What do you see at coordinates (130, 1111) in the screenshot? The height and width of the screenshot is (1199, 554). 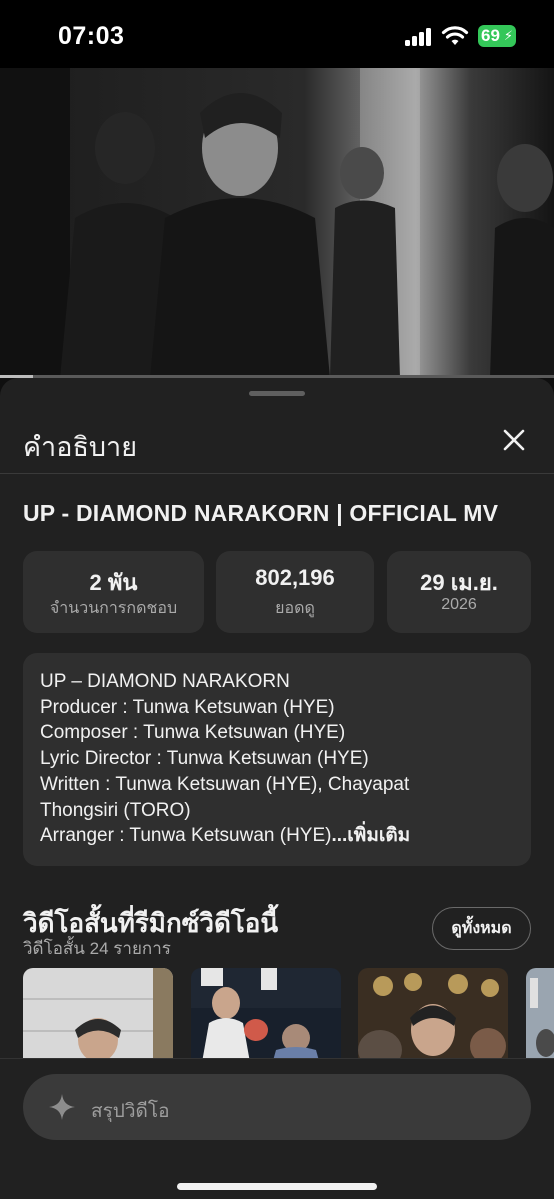 I see `summarize-video-placeholder: สรุปวิดีโอ` at bounding box center [130, 1111].